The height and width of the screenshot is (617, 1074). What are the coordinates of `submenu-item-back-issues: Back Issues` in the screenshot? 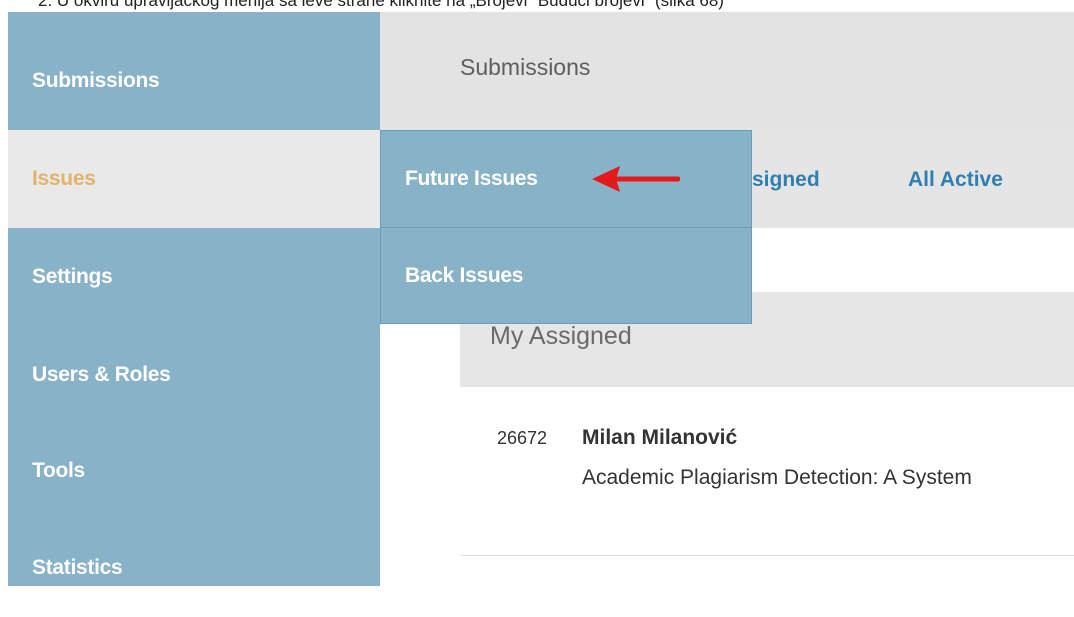 It's located at (566, 276).